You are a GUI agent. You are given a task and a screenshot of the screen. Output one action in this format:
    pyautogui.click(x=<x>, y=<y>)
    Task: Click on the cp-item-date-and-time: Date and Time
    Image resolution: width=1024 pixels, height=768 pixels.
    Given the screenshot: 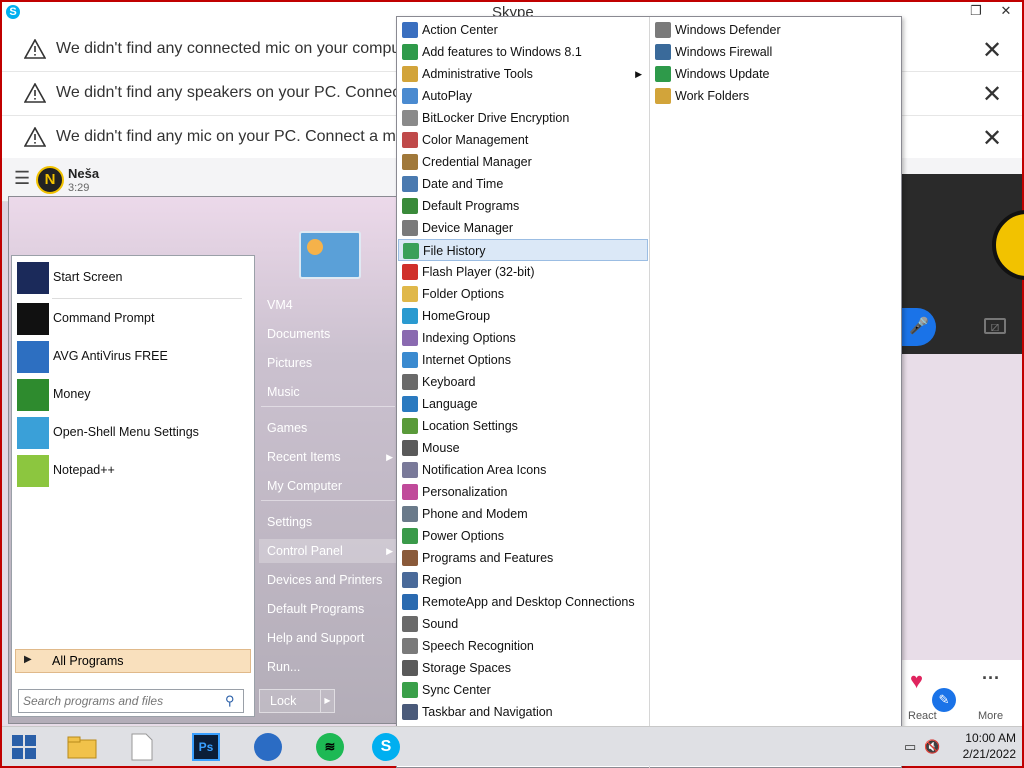 What is the action you would take?
    pyautogui.click(x=523, y=184)
    